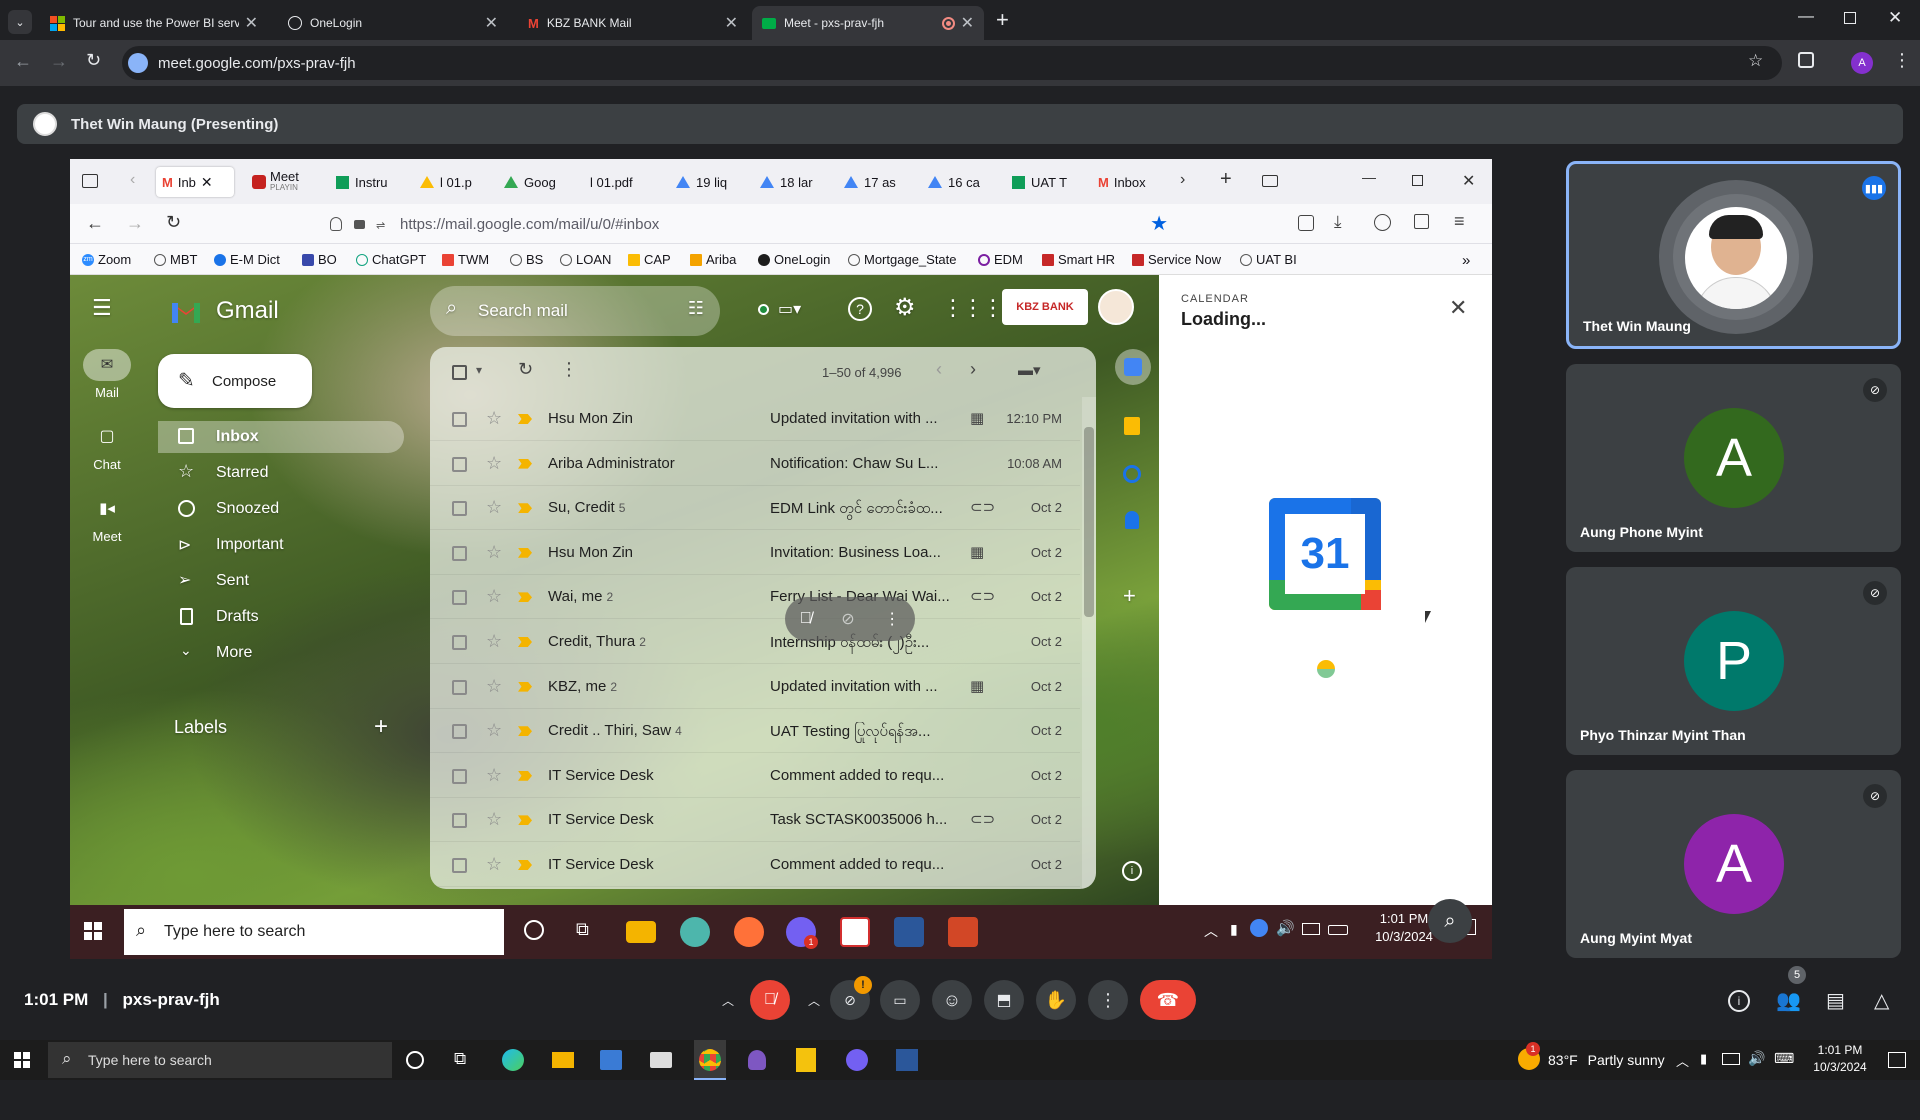 The width and height of the screenshot is (1920, 1120). Describe the element at coordinates (1108, 1000) in the screenshot. I see `more-options-button: ⋮` at that location.